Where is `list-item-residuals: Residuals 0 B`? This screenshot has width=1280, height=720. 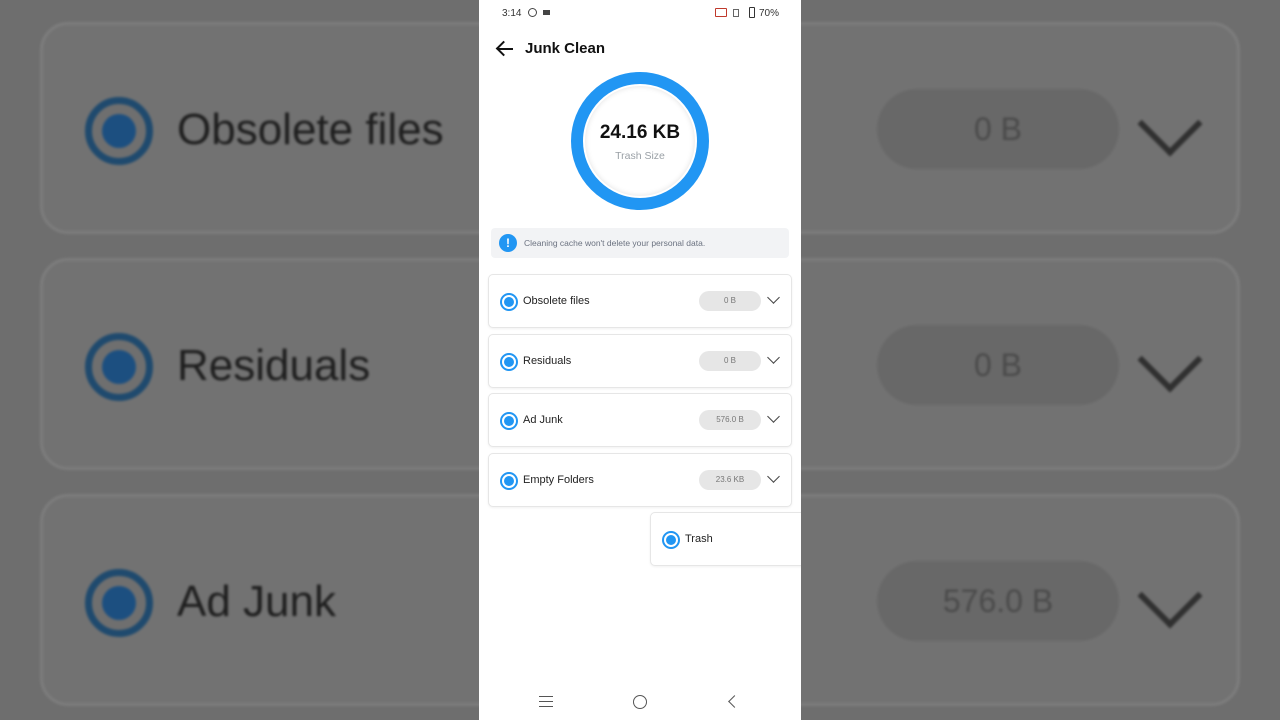
list-item-residuals: Residuals 0 B is located at coordinates (640, 361).